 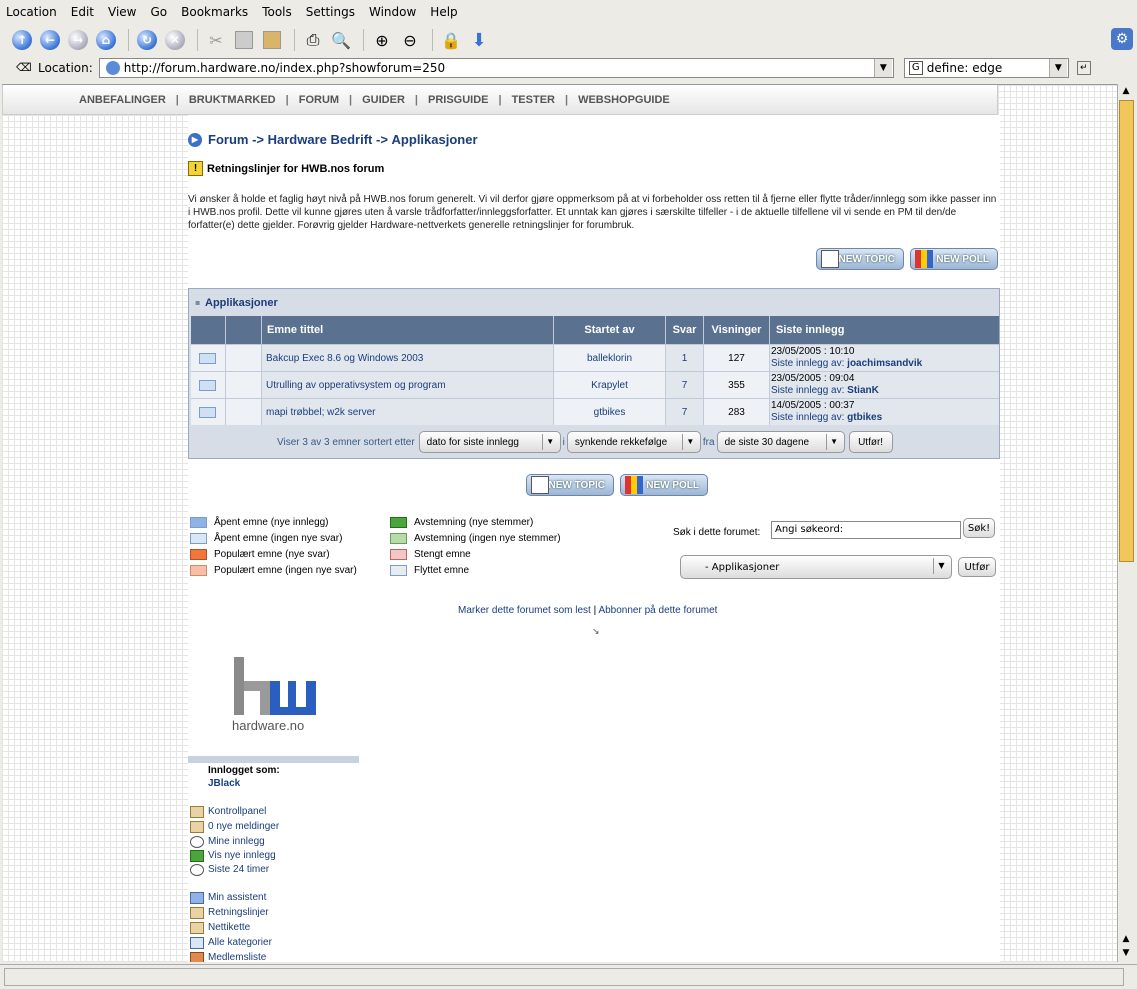 I want to click on home-button: ⌂, so click(x=106, y=40).